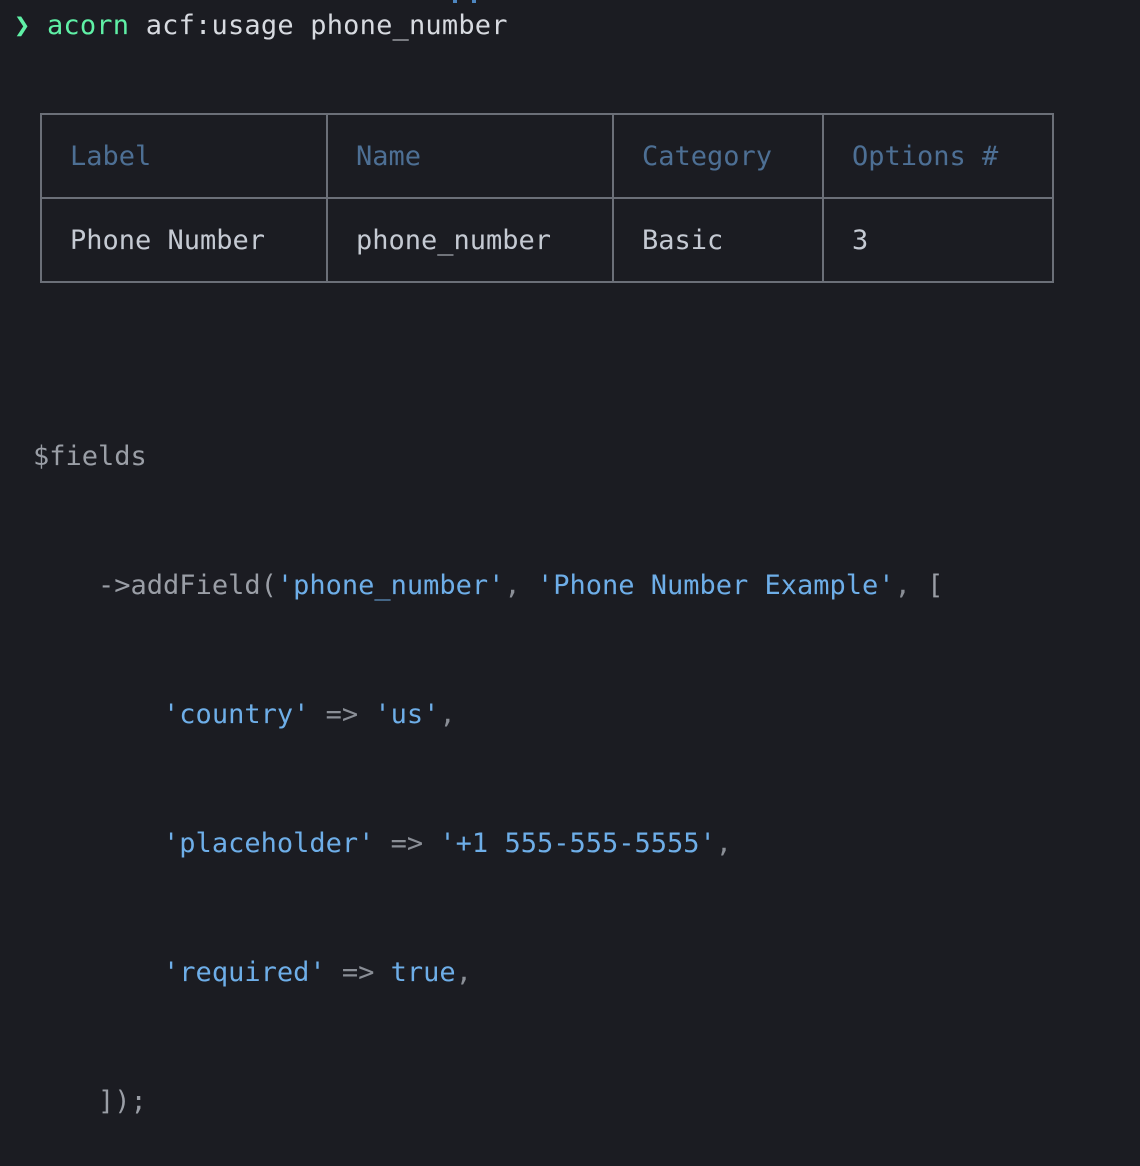 This screenshot has width=1140, height=1166. Describe the element at coordinates (236, 714) in the screenshot. I see `code-option-key: 'country'` at that location.